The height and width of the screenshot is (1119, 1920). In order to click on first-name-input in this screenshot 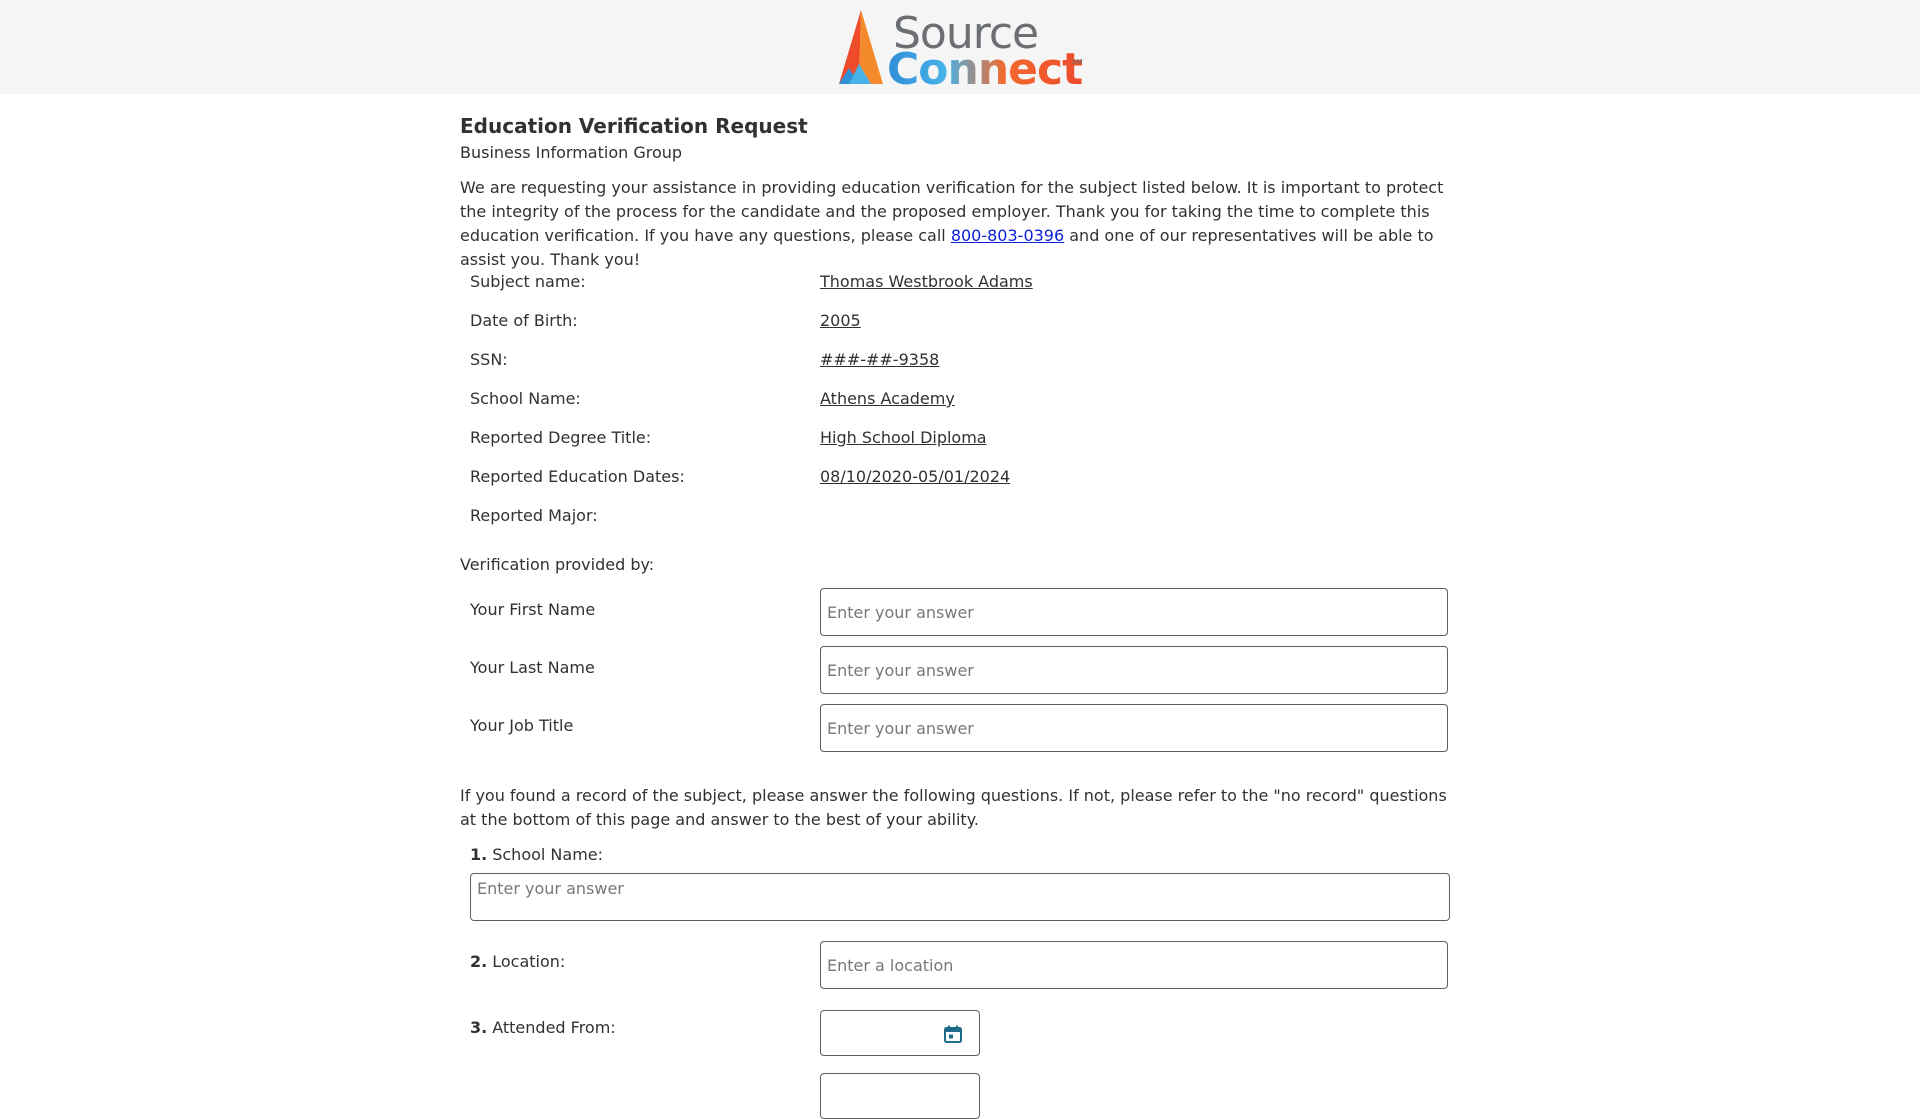, I will do `click(1134, 612)`.